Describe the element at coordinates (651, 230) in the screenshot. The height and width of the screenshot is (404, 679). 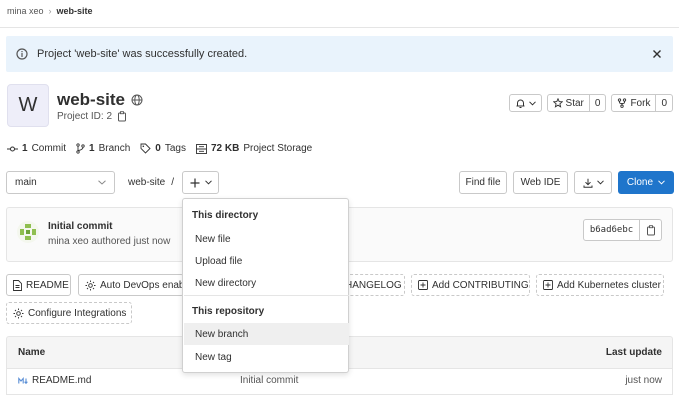
I see `copy-sha-button` at that location.